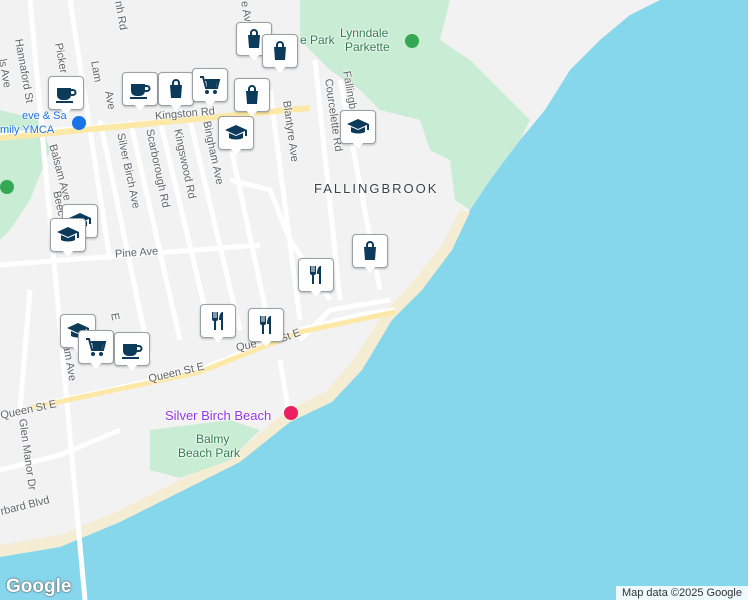 The height and width of the screenshot is (600, 748). Describe the element at coordinates (367, 47) in the screenshot. I see `park-label: Parkette` at that location.